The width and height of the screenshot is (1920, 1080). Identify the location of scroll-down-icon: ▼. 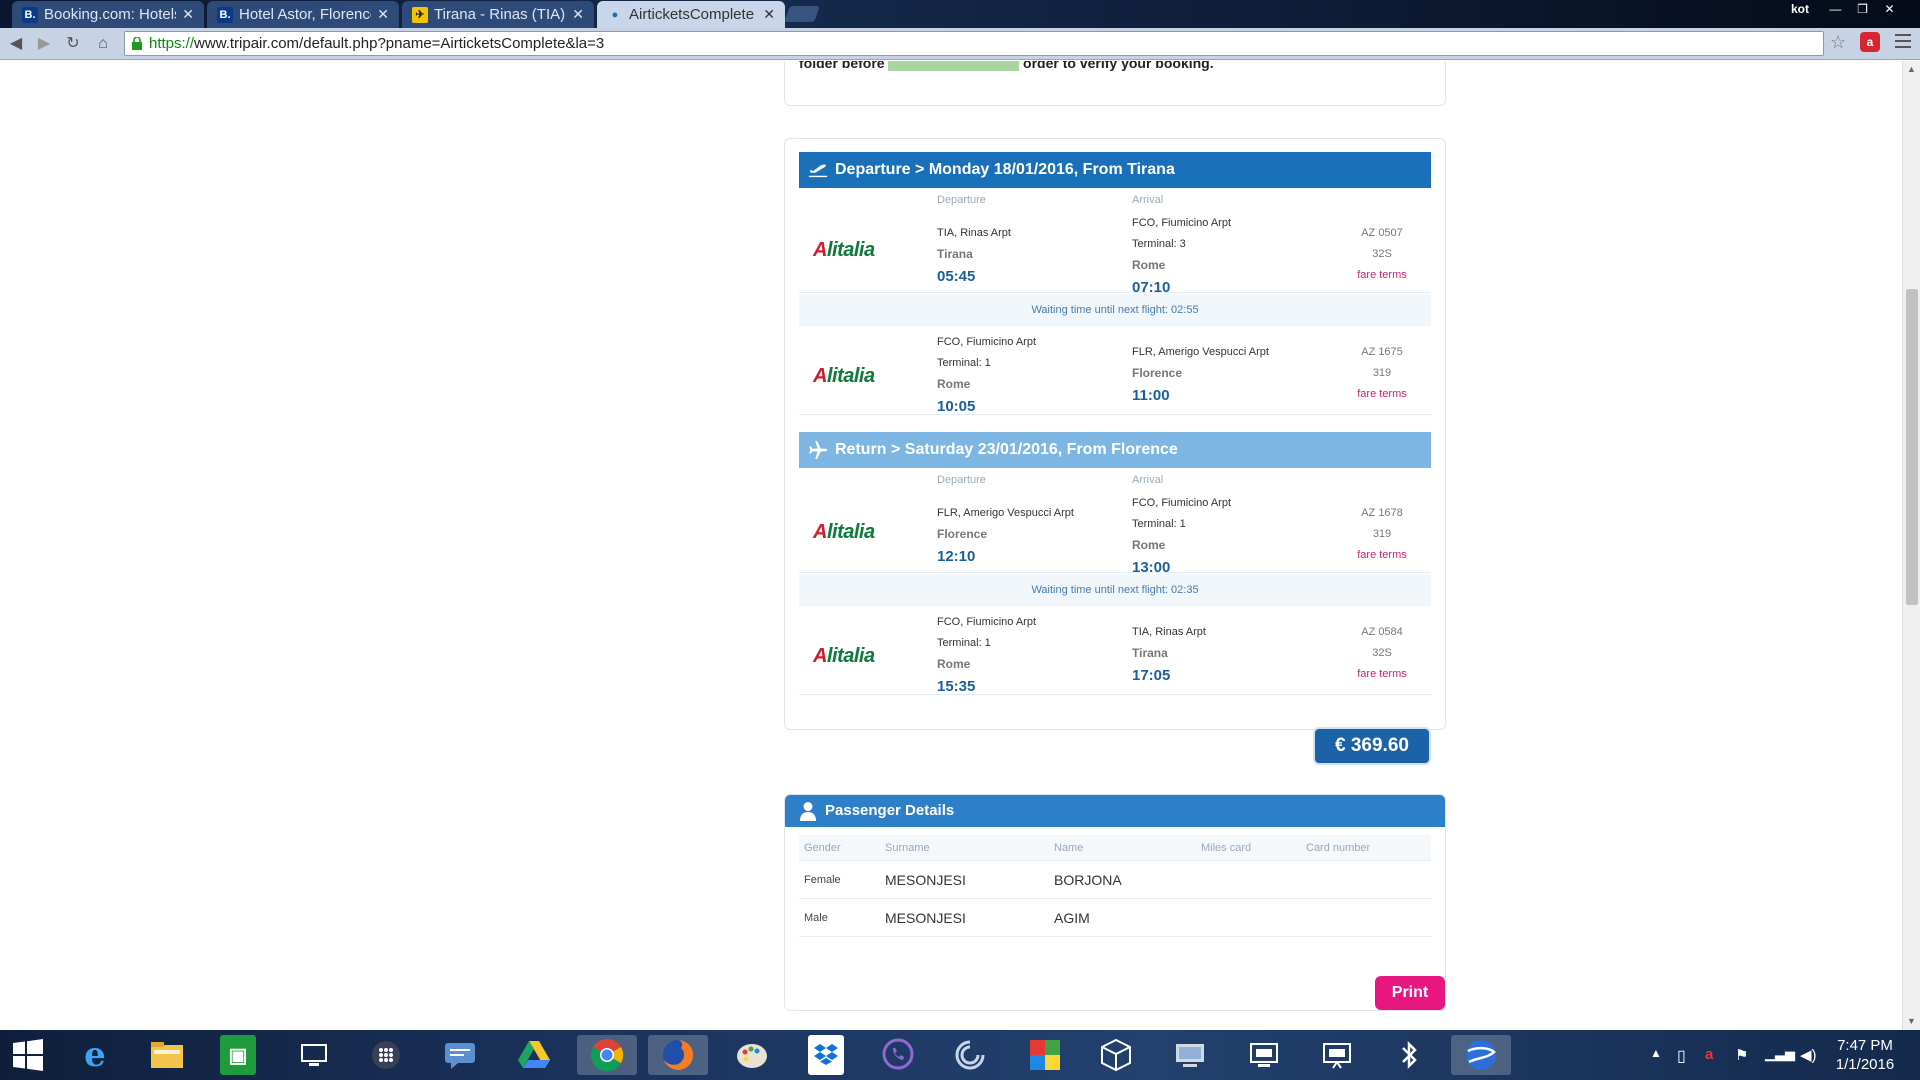
(1911, 1021).